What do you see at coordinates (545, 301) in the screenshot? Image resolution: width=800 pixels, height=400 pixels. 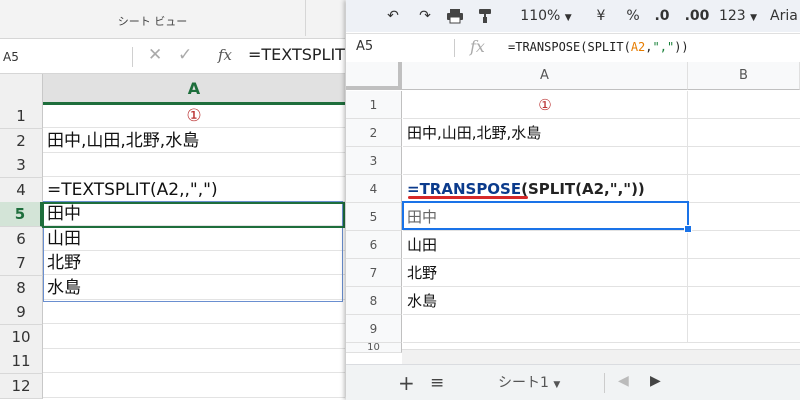 I see `sheets-cell-a8: 水島` at bounding box center [545, 301].